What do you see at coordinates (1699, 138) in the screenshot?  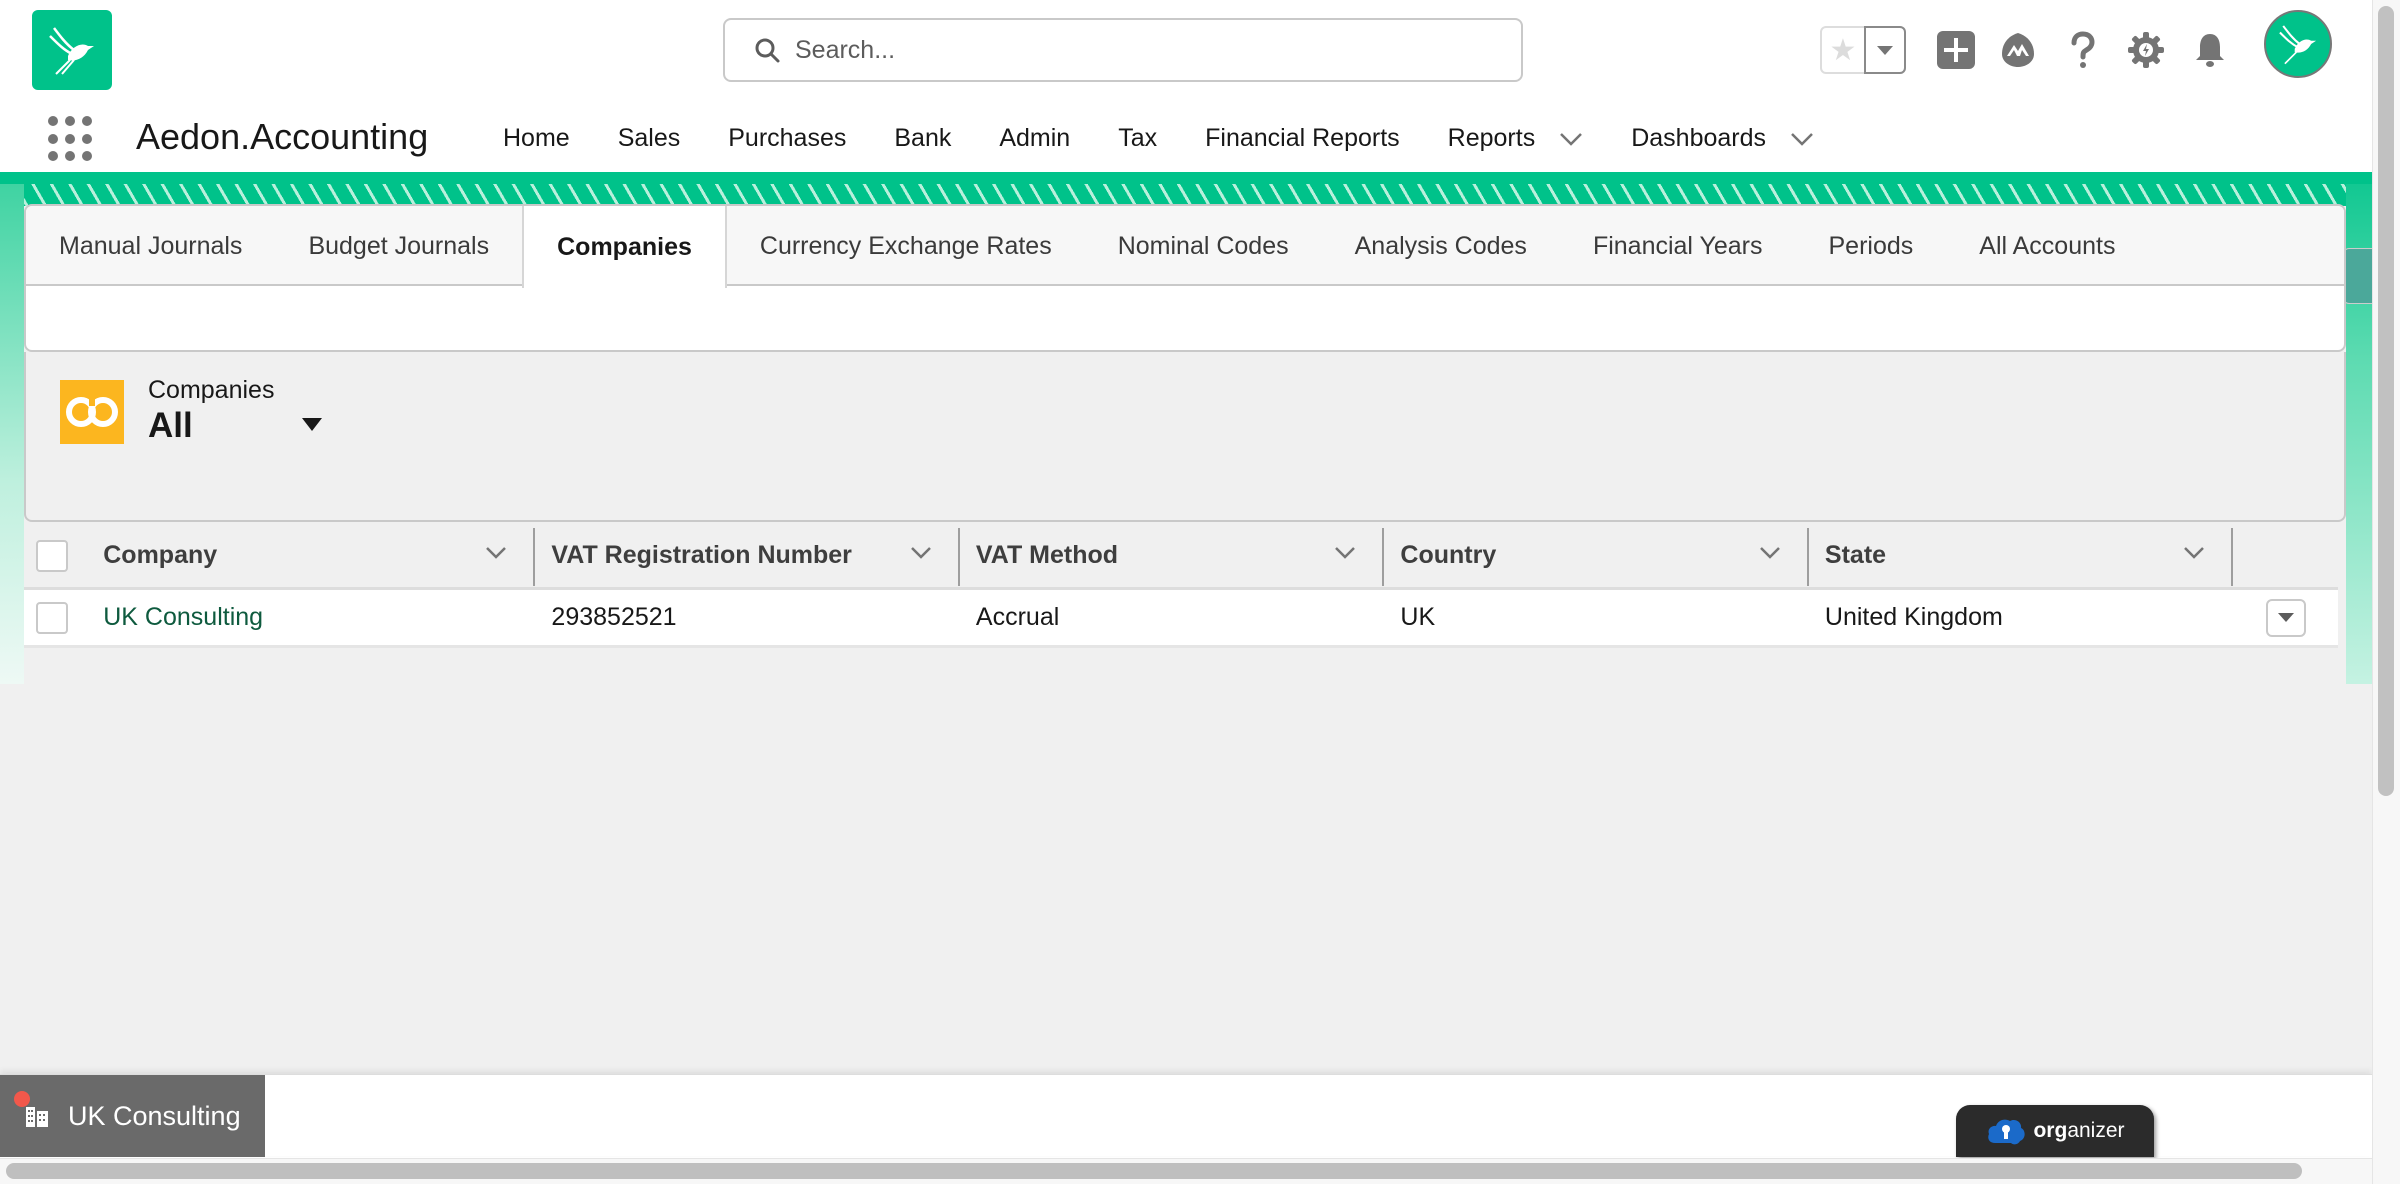 I see `nav-item-label: Dashboards` at bounding box center [1699, 138].